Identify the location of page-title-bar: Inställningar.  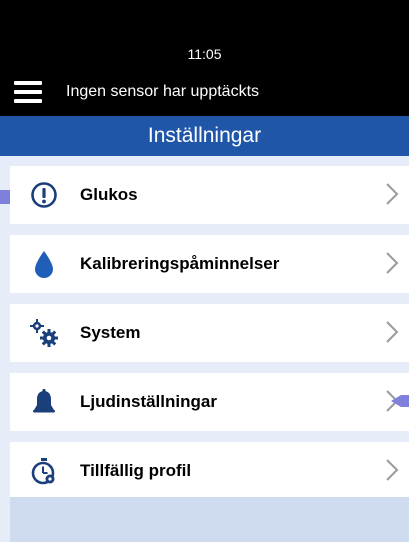
(204, 136).